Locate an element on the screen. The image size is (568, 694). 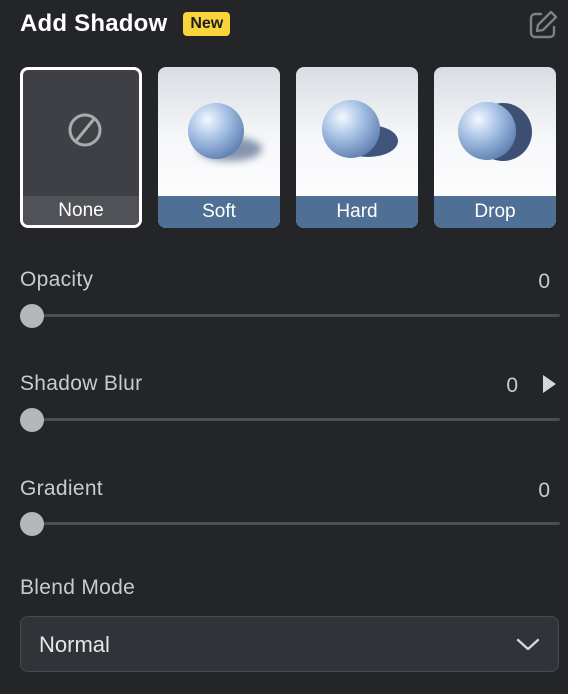
gradient-slider-track is located at coordinates (290, 523).